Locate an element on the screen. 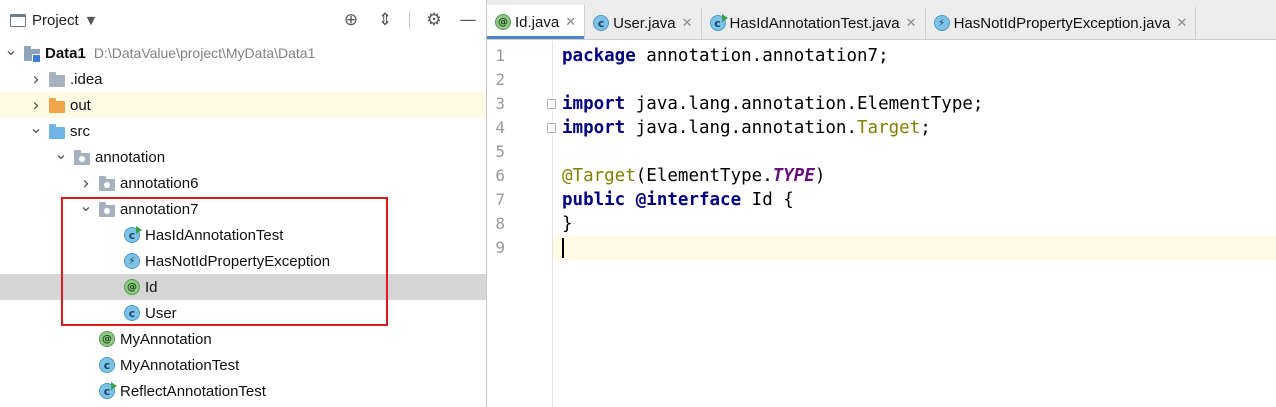 The width and height of the screenshot is (1276, 407). tree-item-label: MyAnnotationTest is located at coordinates (180, 365).